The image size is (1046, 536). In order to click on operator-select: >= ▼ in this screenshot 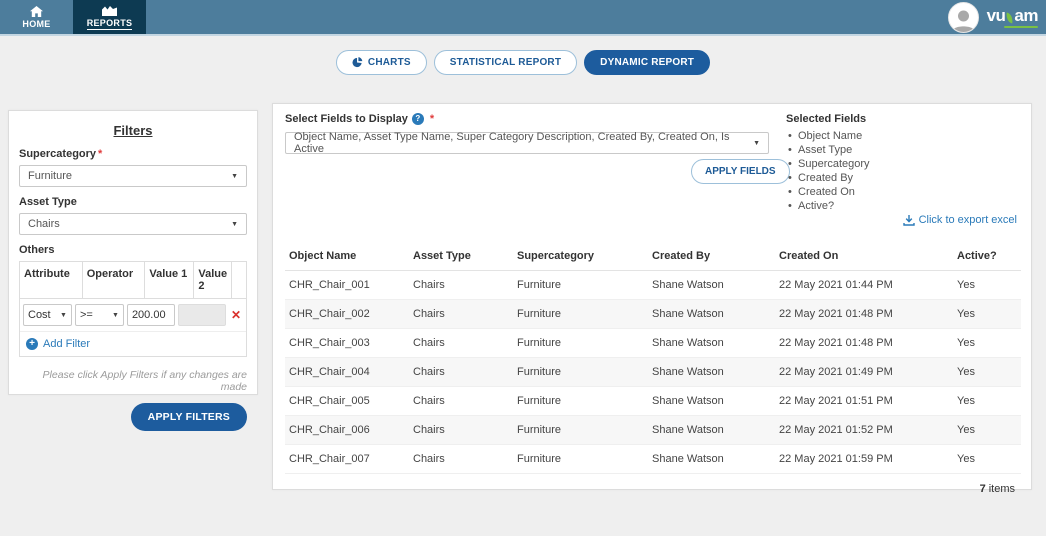, I will do `click(99, 315)`.